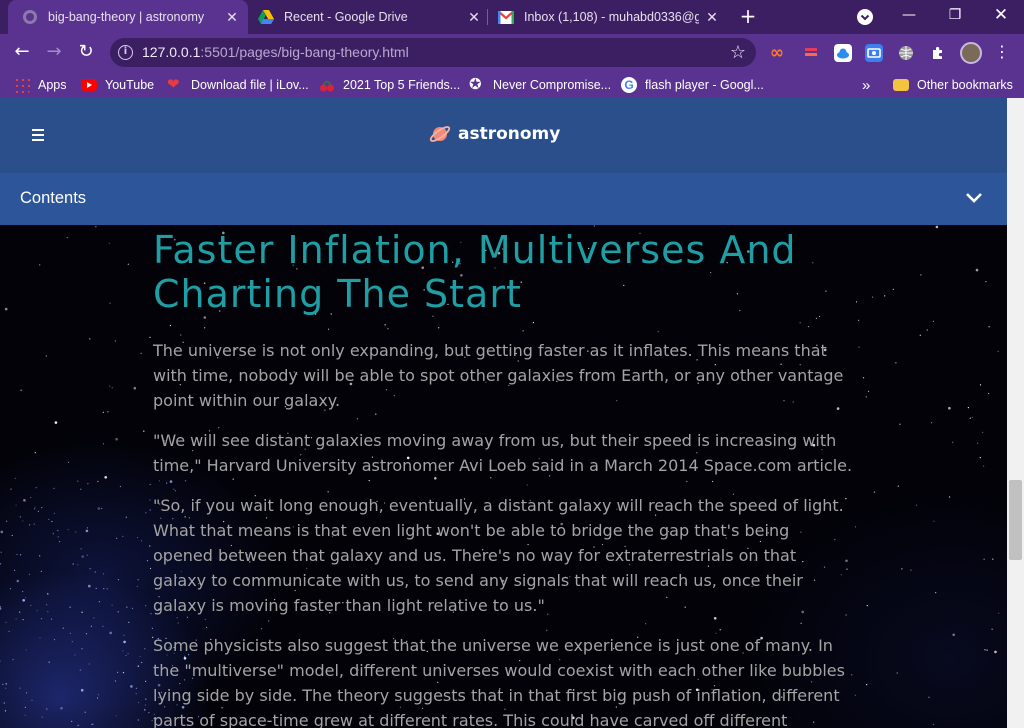 This screenshot has width=1024, height=728. I want to click on cherry-icon, so click(327, 85).